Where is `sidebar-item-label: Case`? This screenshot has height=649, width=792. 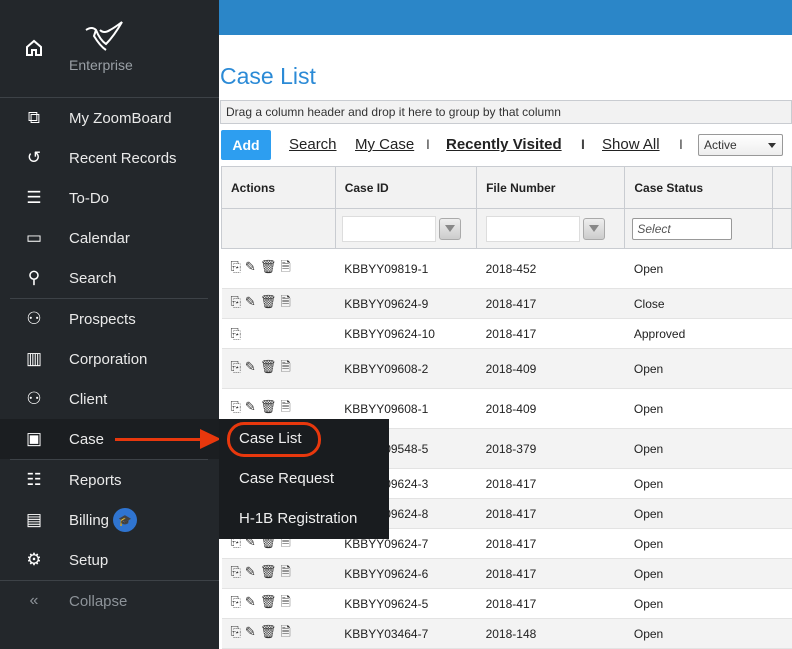
sidebar-item-label: Case is located at coordinates (87, 439).